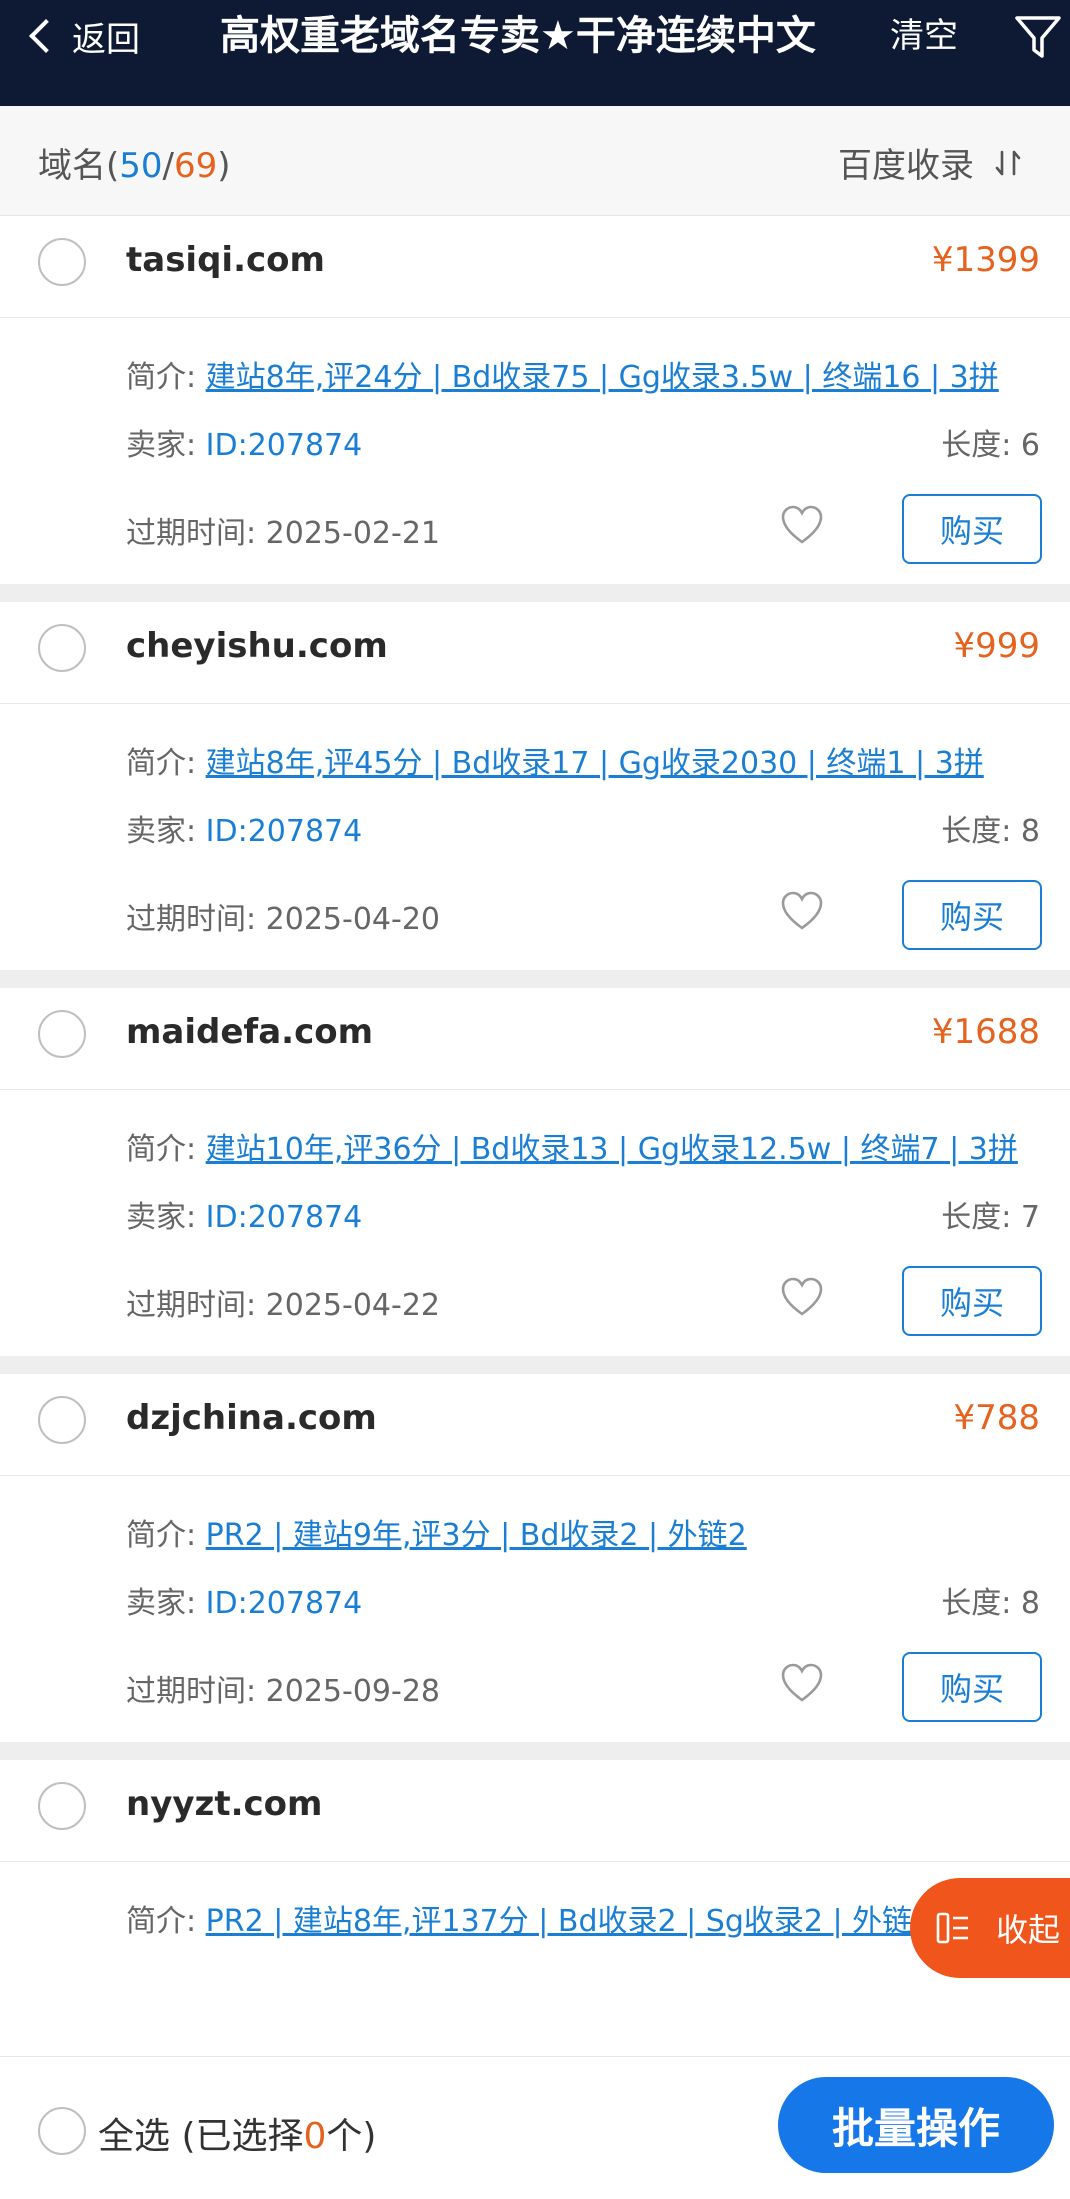 The width and height of the screenshot is (1070, 2199). What do you see at coordinates (595, 763) in the screenshot?
I see `intro-link: 建站8年,评45分 | Bd收录17 | Gg收录2030 | 终端1 | 3拼` at bounding box center [595, 763].